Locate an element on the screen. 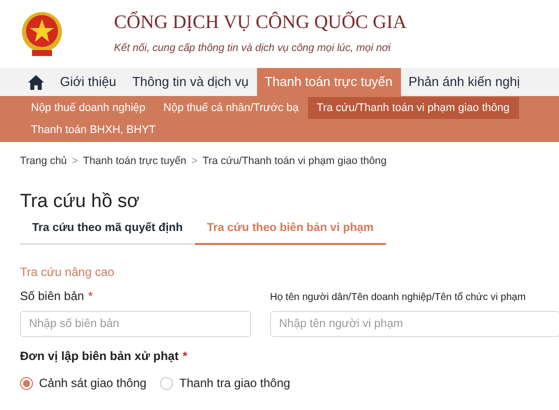 The height and width of the screenshot is (410, 559). portal-title: CỔNG DỊCH VỤ CÔNG QUỐC GIA is located at coordinates (260, 23).